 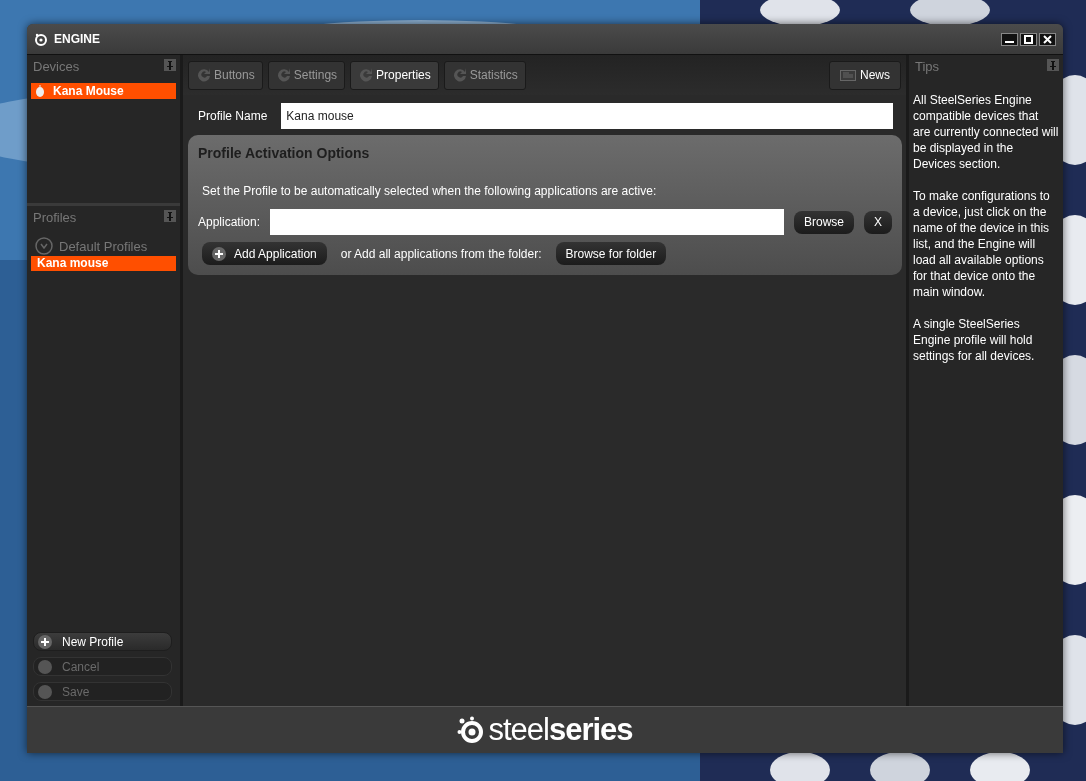 I want to click on add-application-button: Add Application, so click(x=264, y=253).